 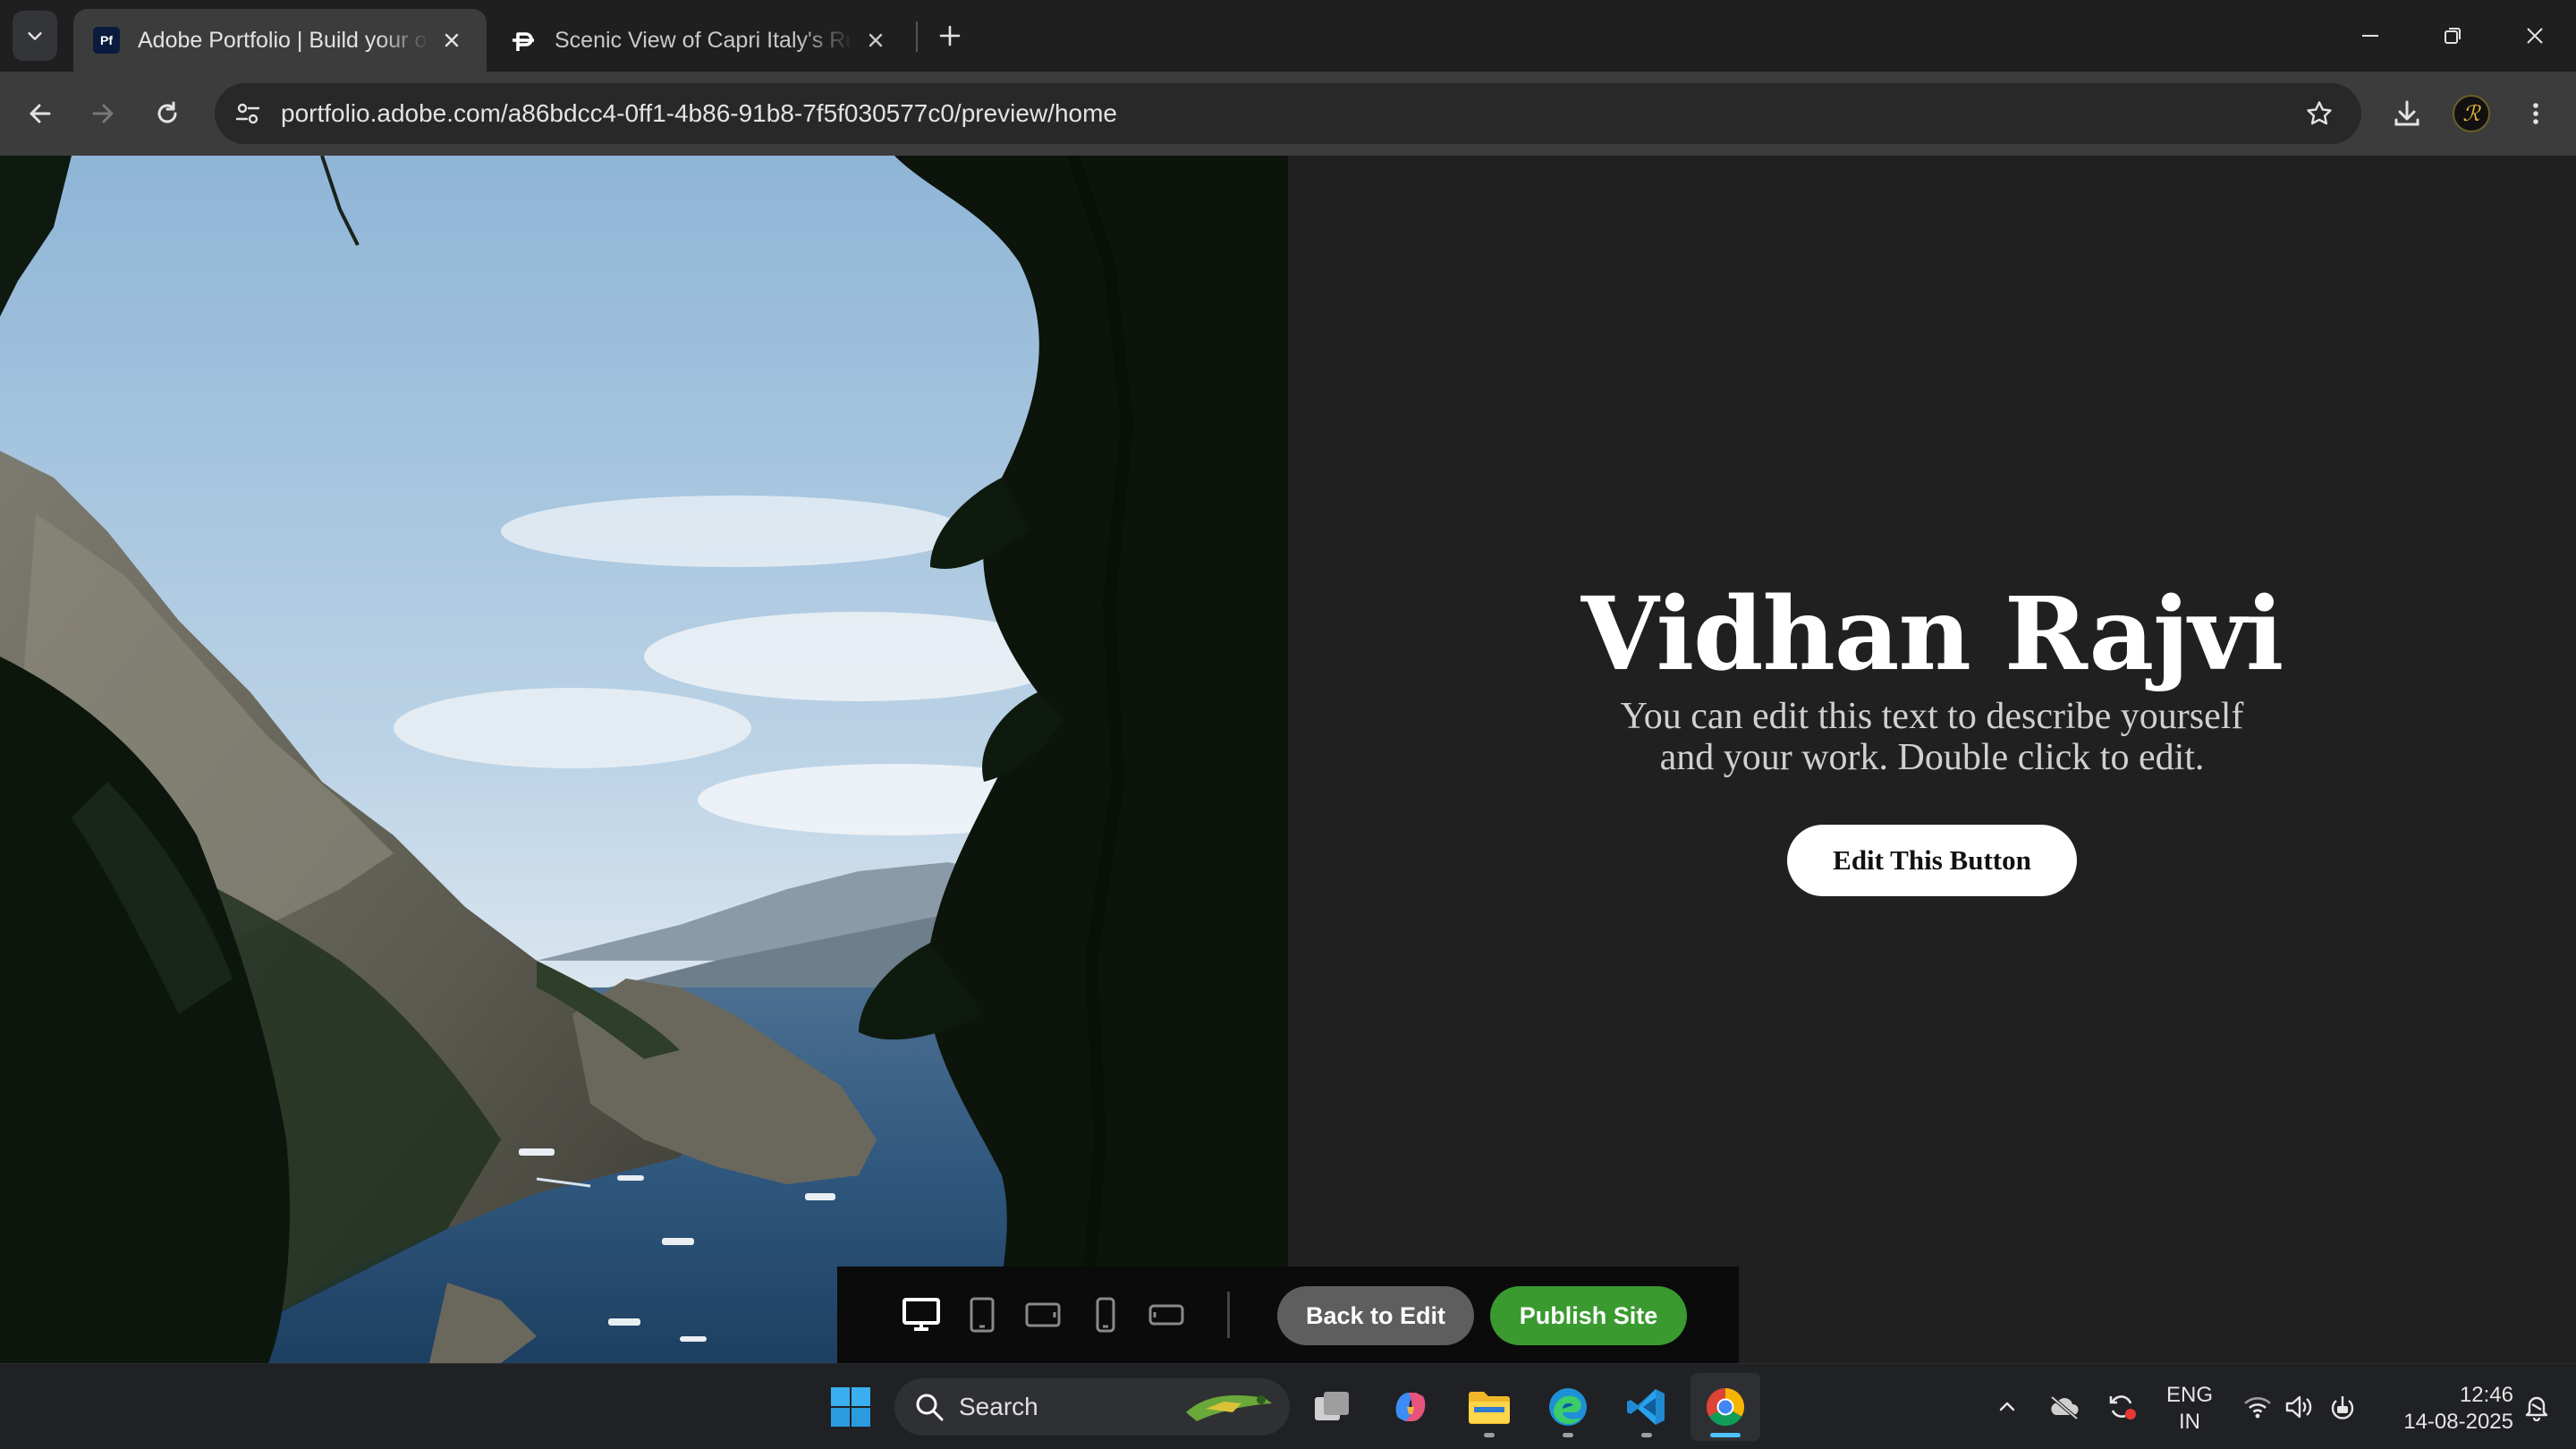 I want to click on tablet-portrait-preview-button, so click(x=982, y=1314).